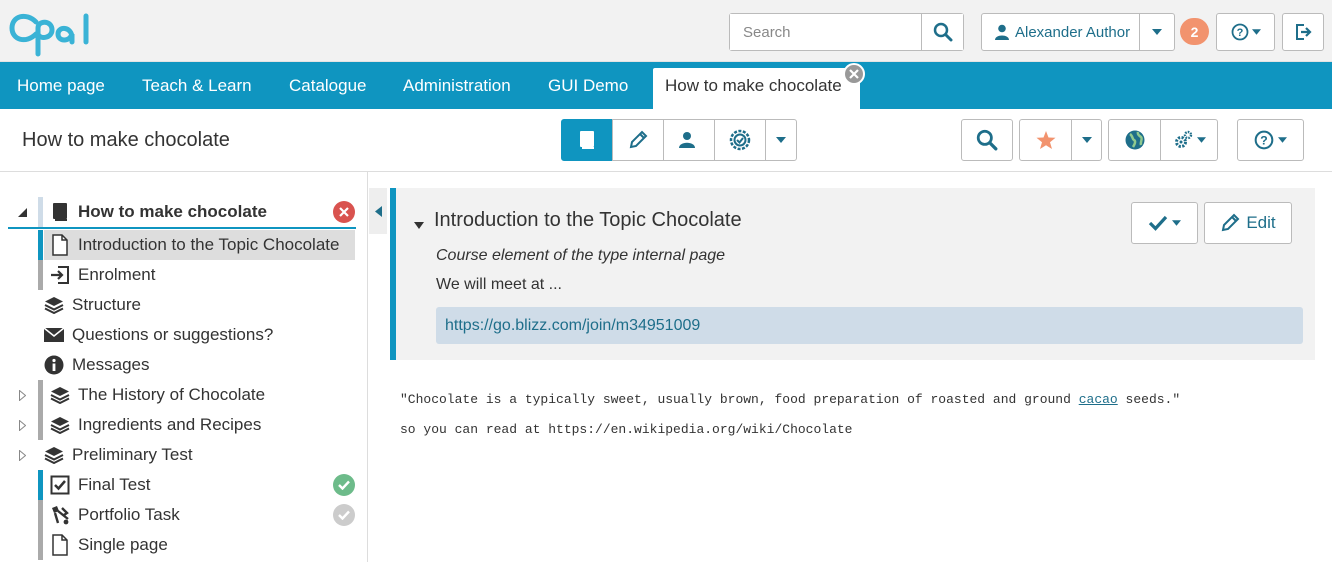  What do you see at coordinates (54, 335) in the screenshot?
I see `envelope-icon` at bounding box center [54, 335].